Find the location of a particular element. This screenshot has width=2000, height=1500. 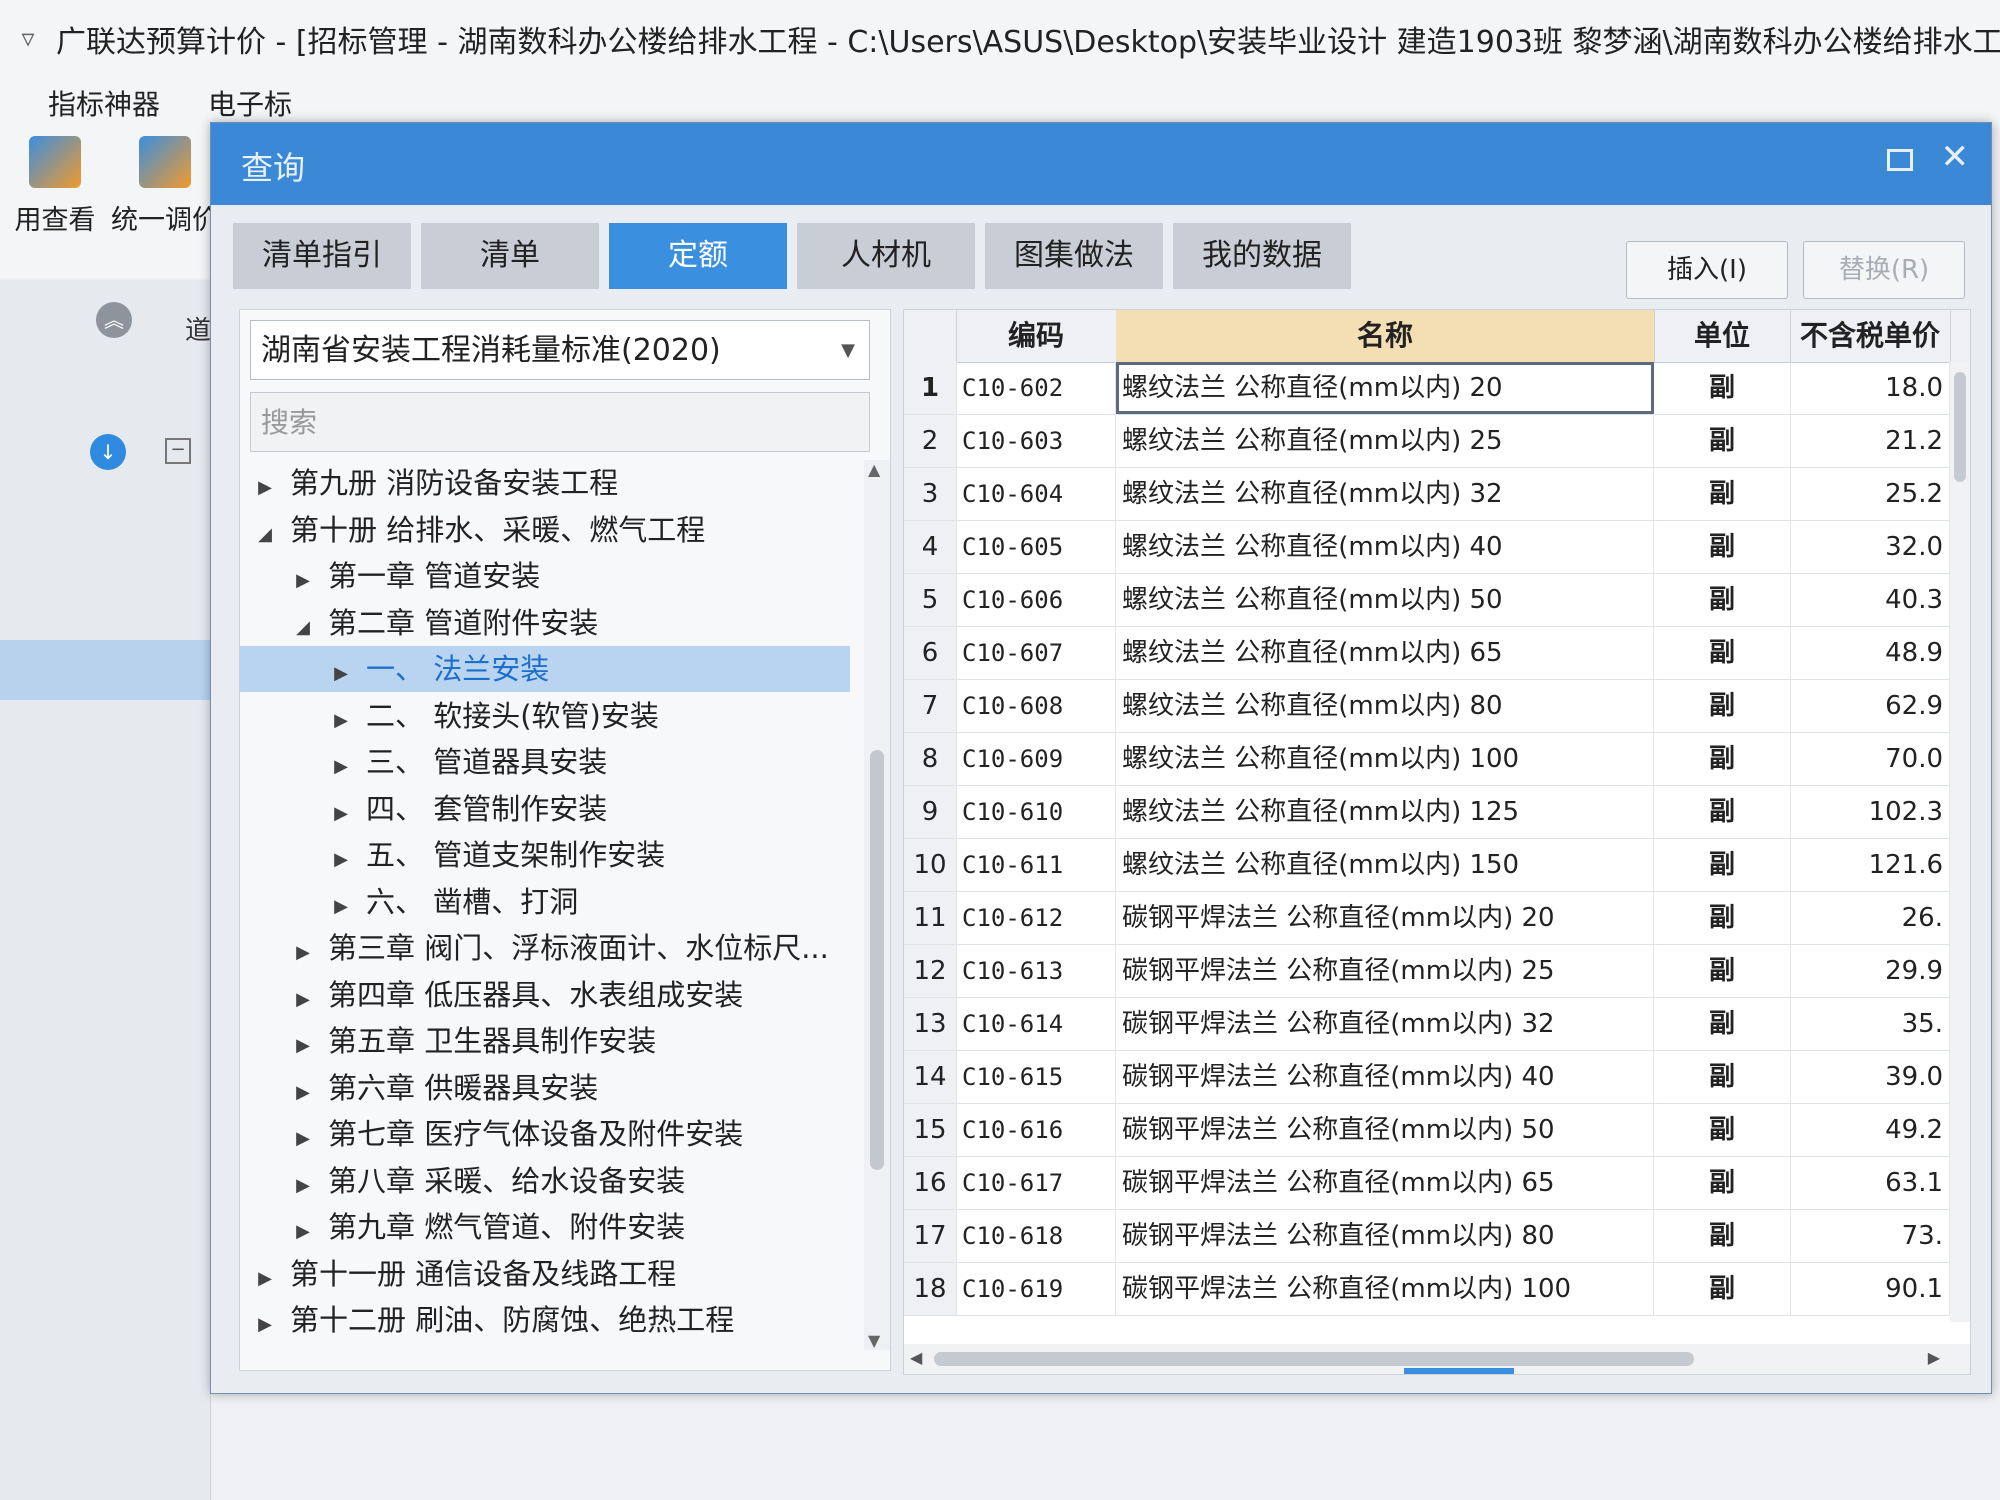

grid-vscroll-thumb is located at coordinates (1960, 427).